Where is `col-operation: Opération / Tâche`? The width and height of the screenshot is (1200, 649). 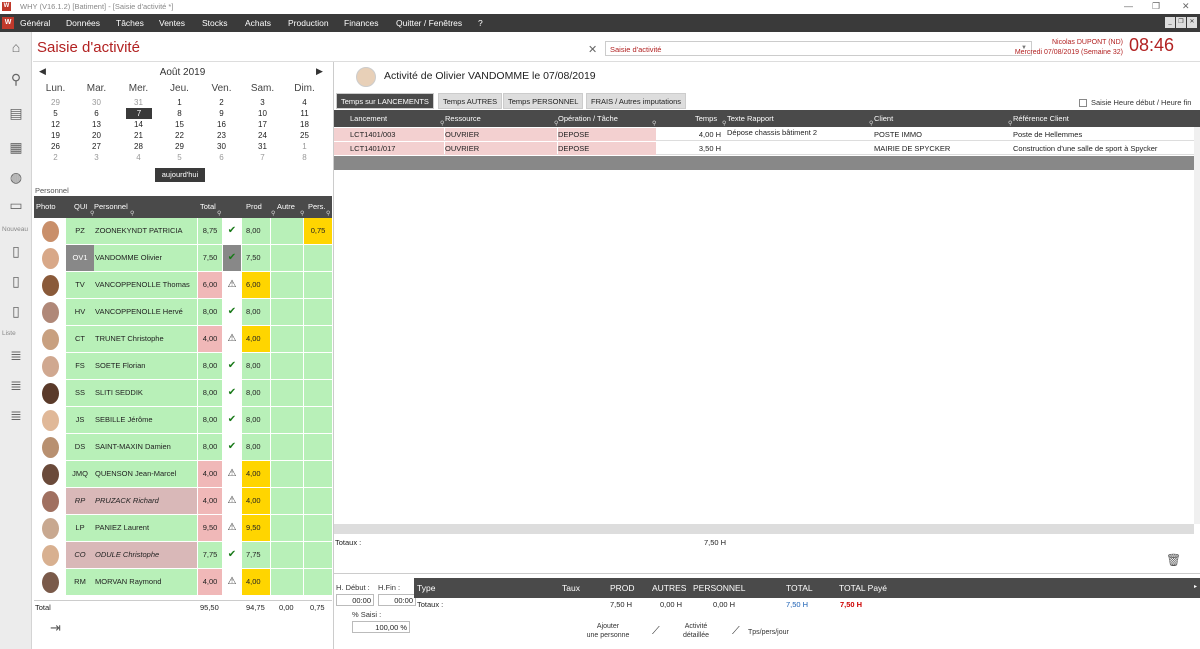 col-operation: Opération / Tâche is located at coordinates (588, 118).